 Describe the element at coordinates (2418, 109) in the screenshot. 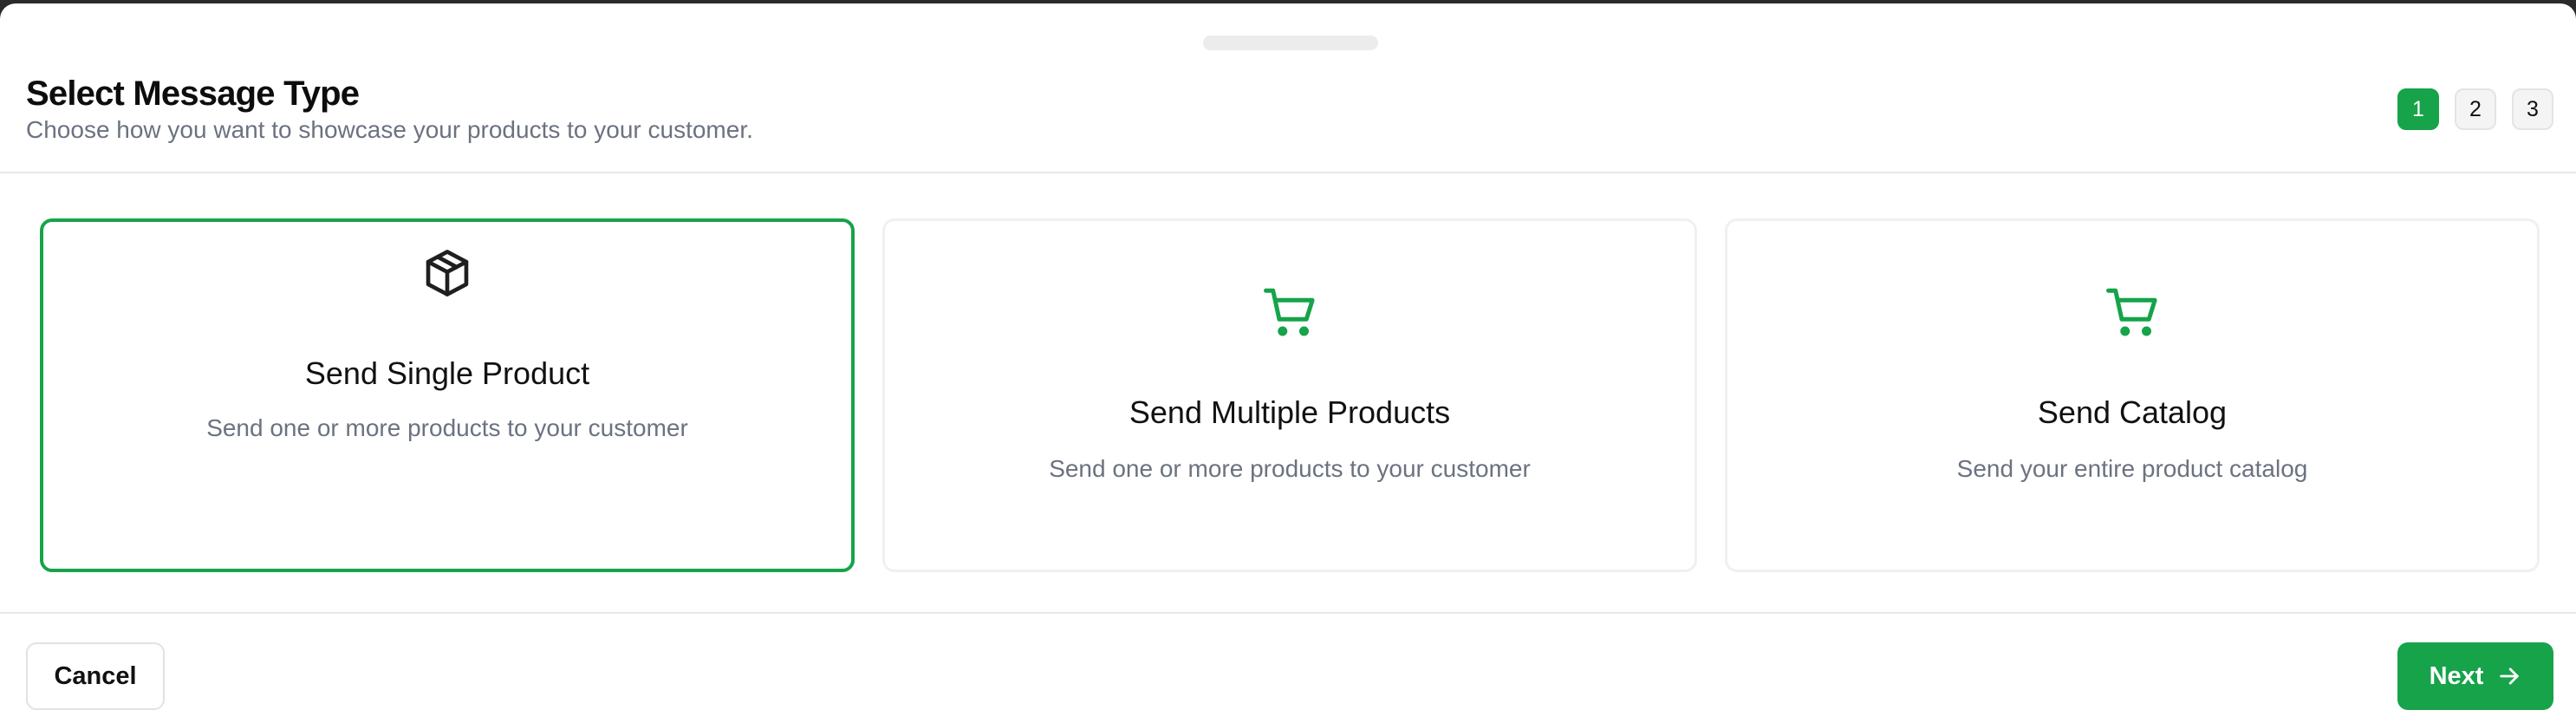

I see `step-1: 1` at that location.